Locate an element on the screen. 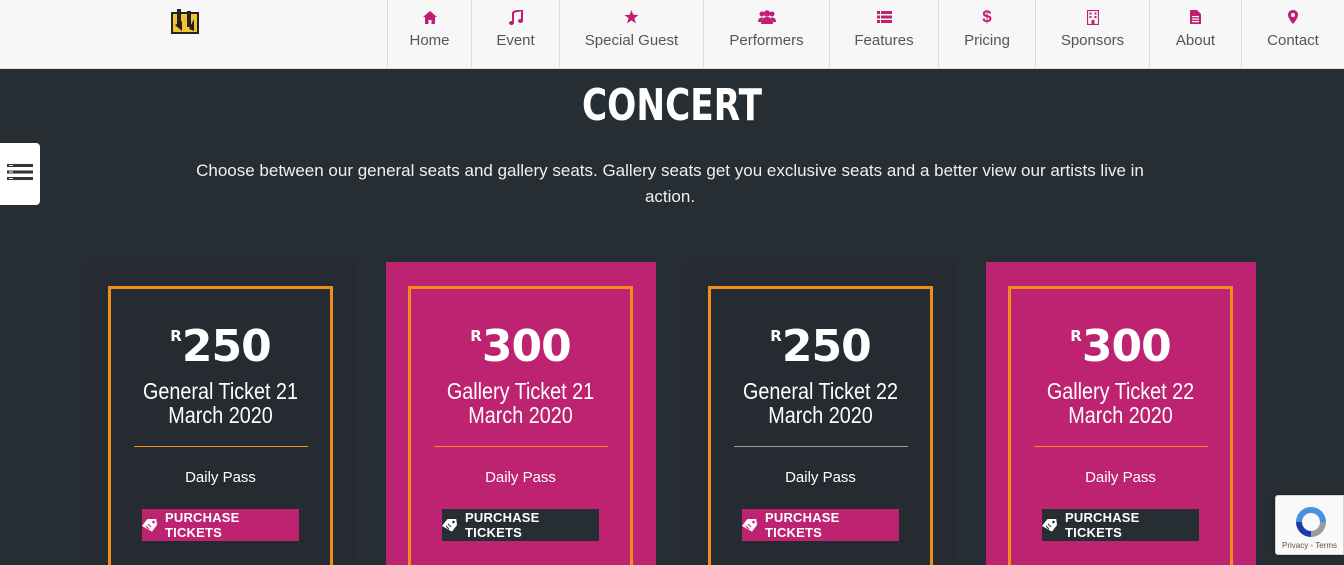 The image size is (1344, 565). ticket-name: General Ticket 22 March 2020 is located at coordinates (820, 403).